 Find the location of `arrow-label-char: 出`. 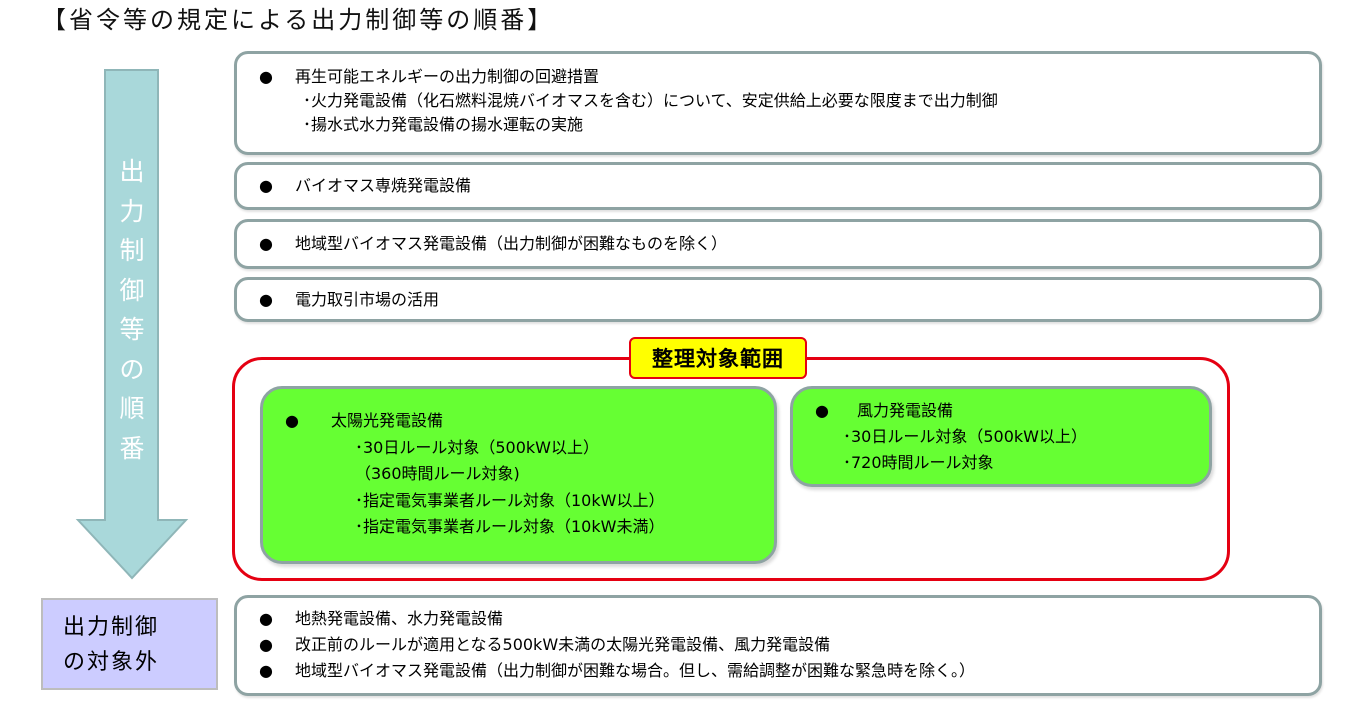

arrow-label-char: 出 is located at coordinates (132, 171).